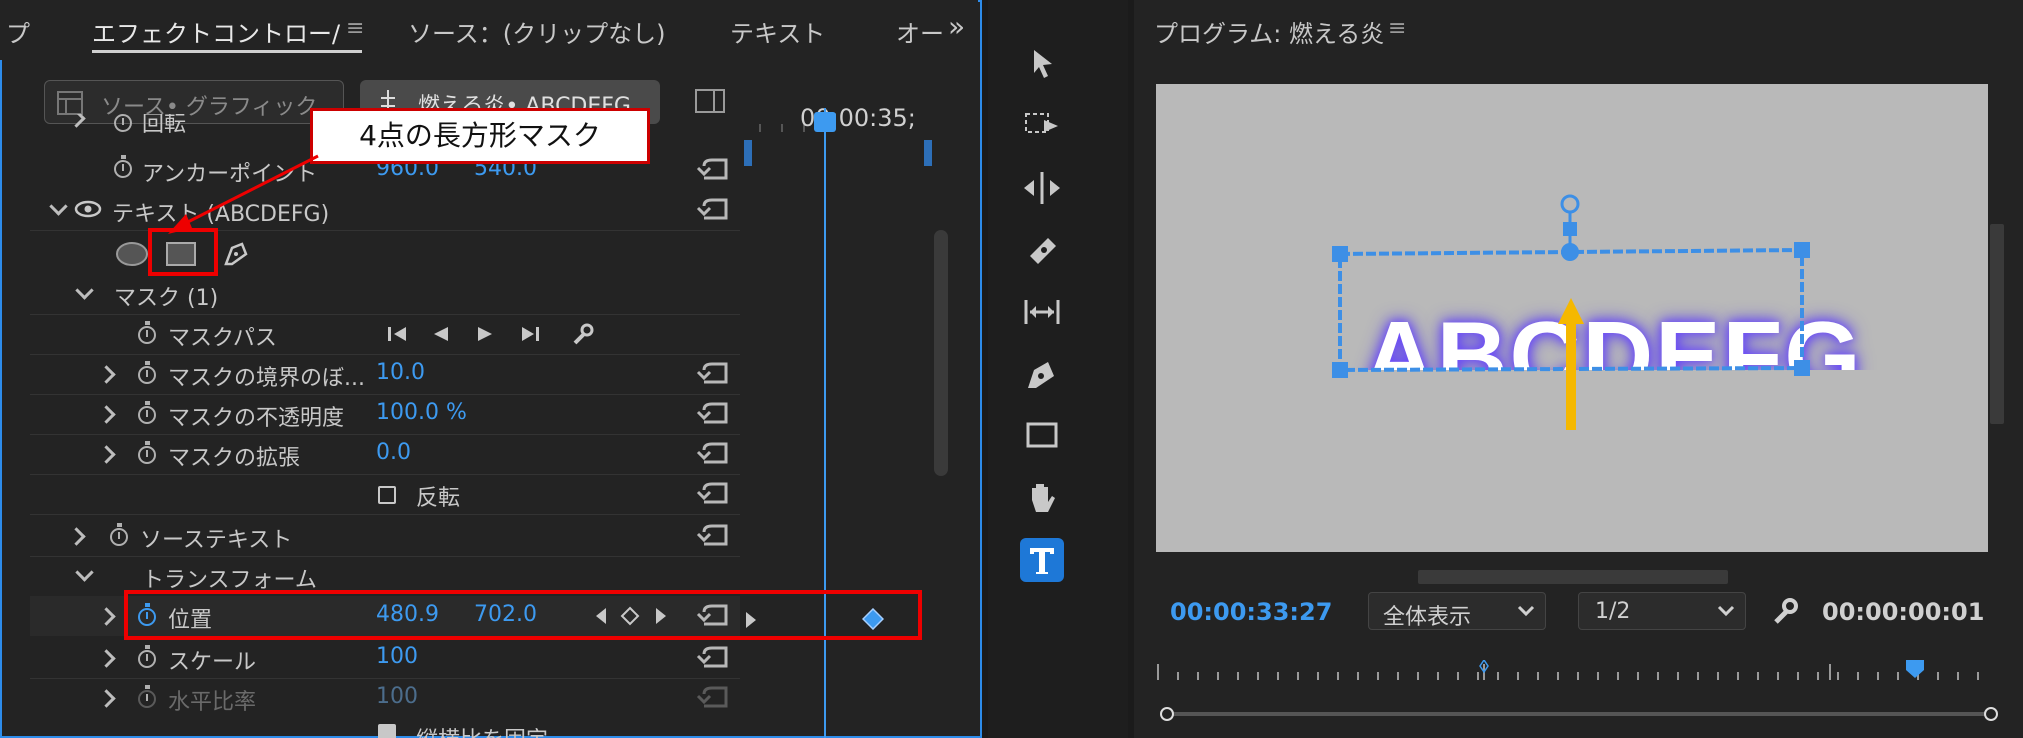  What do you see at coordinates (1785, 611) in the screenshot?
I see `settings-wrench-icon` at bounding box center [1785, 611].